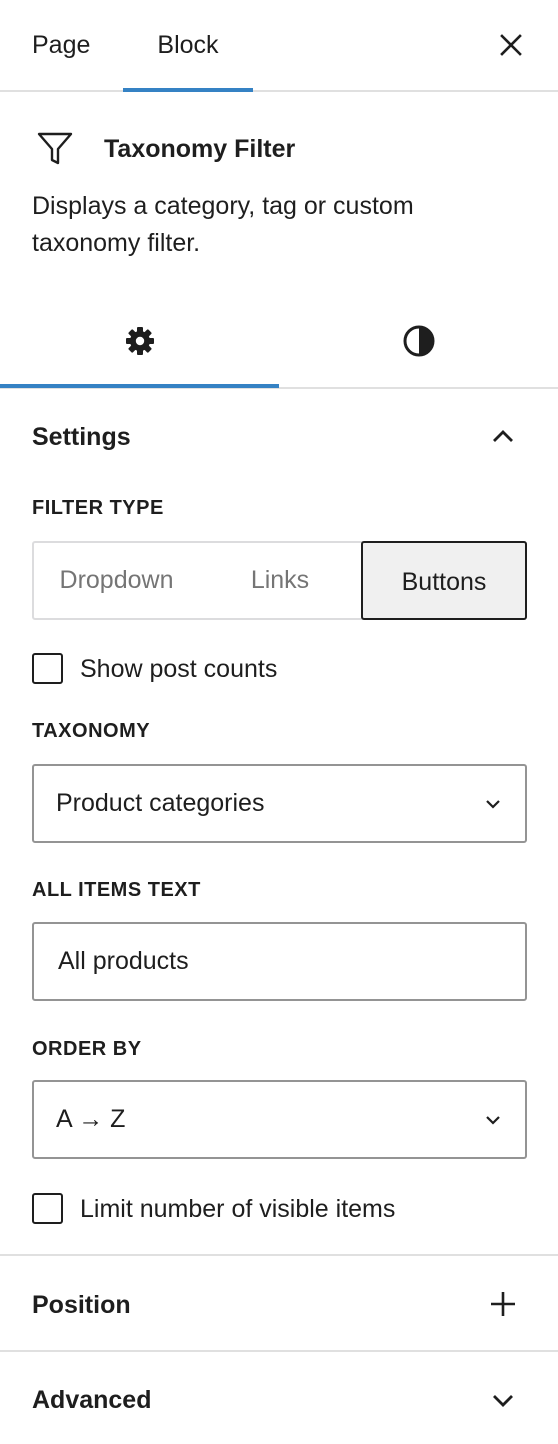 This screenshot has width=558, height=1444. Describe the element at coordinates (279, 1119) in the screenshot. I see `order-by-select: A → Z` at that location.